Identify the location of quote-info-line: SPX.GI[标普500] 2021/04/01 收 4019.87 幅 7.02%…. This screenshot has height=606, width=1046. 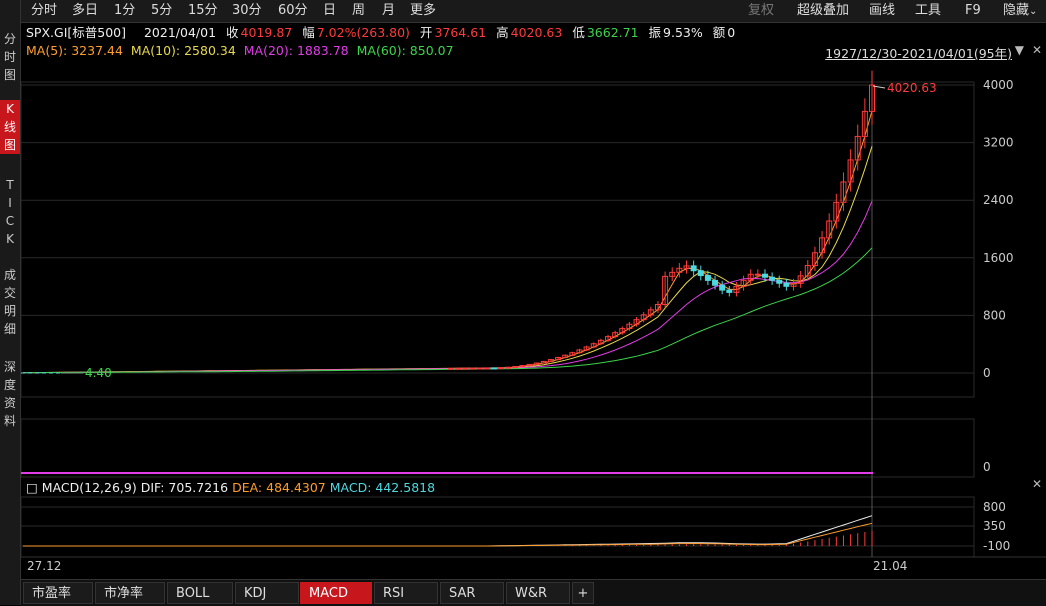
(383, 33).